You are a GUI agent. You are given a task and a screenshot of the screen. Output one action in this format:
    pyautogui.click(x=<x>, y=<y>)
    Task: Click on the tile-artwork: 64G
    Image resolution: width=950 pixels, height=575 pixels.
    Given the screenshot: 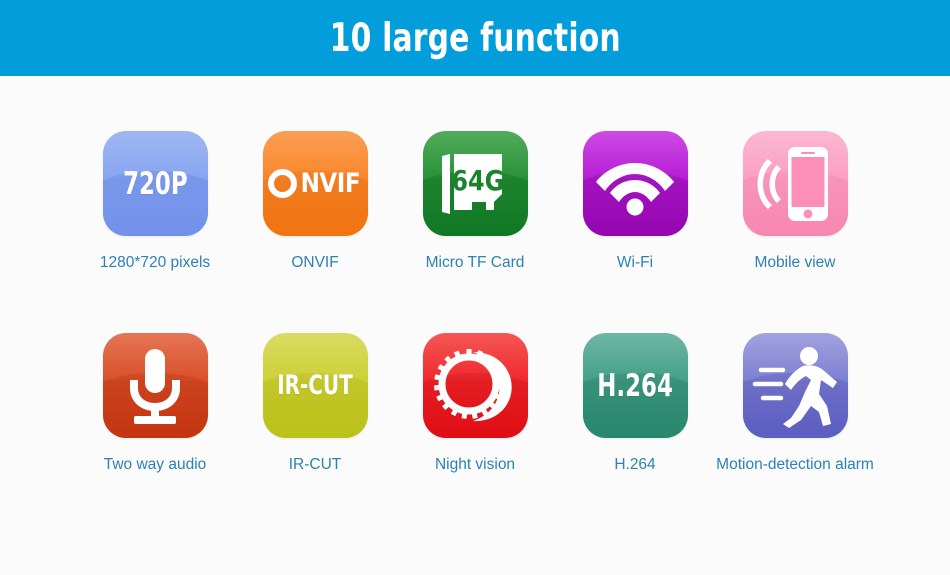 What is the action you would take?
    pyautogui.click(x=475, y=183)
    